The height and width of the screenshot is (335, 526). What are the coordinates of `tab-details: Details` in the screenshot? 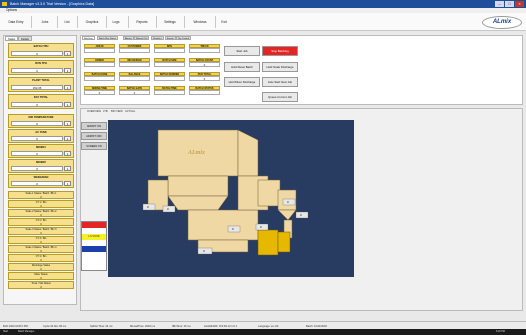 It's located at (25, 38).